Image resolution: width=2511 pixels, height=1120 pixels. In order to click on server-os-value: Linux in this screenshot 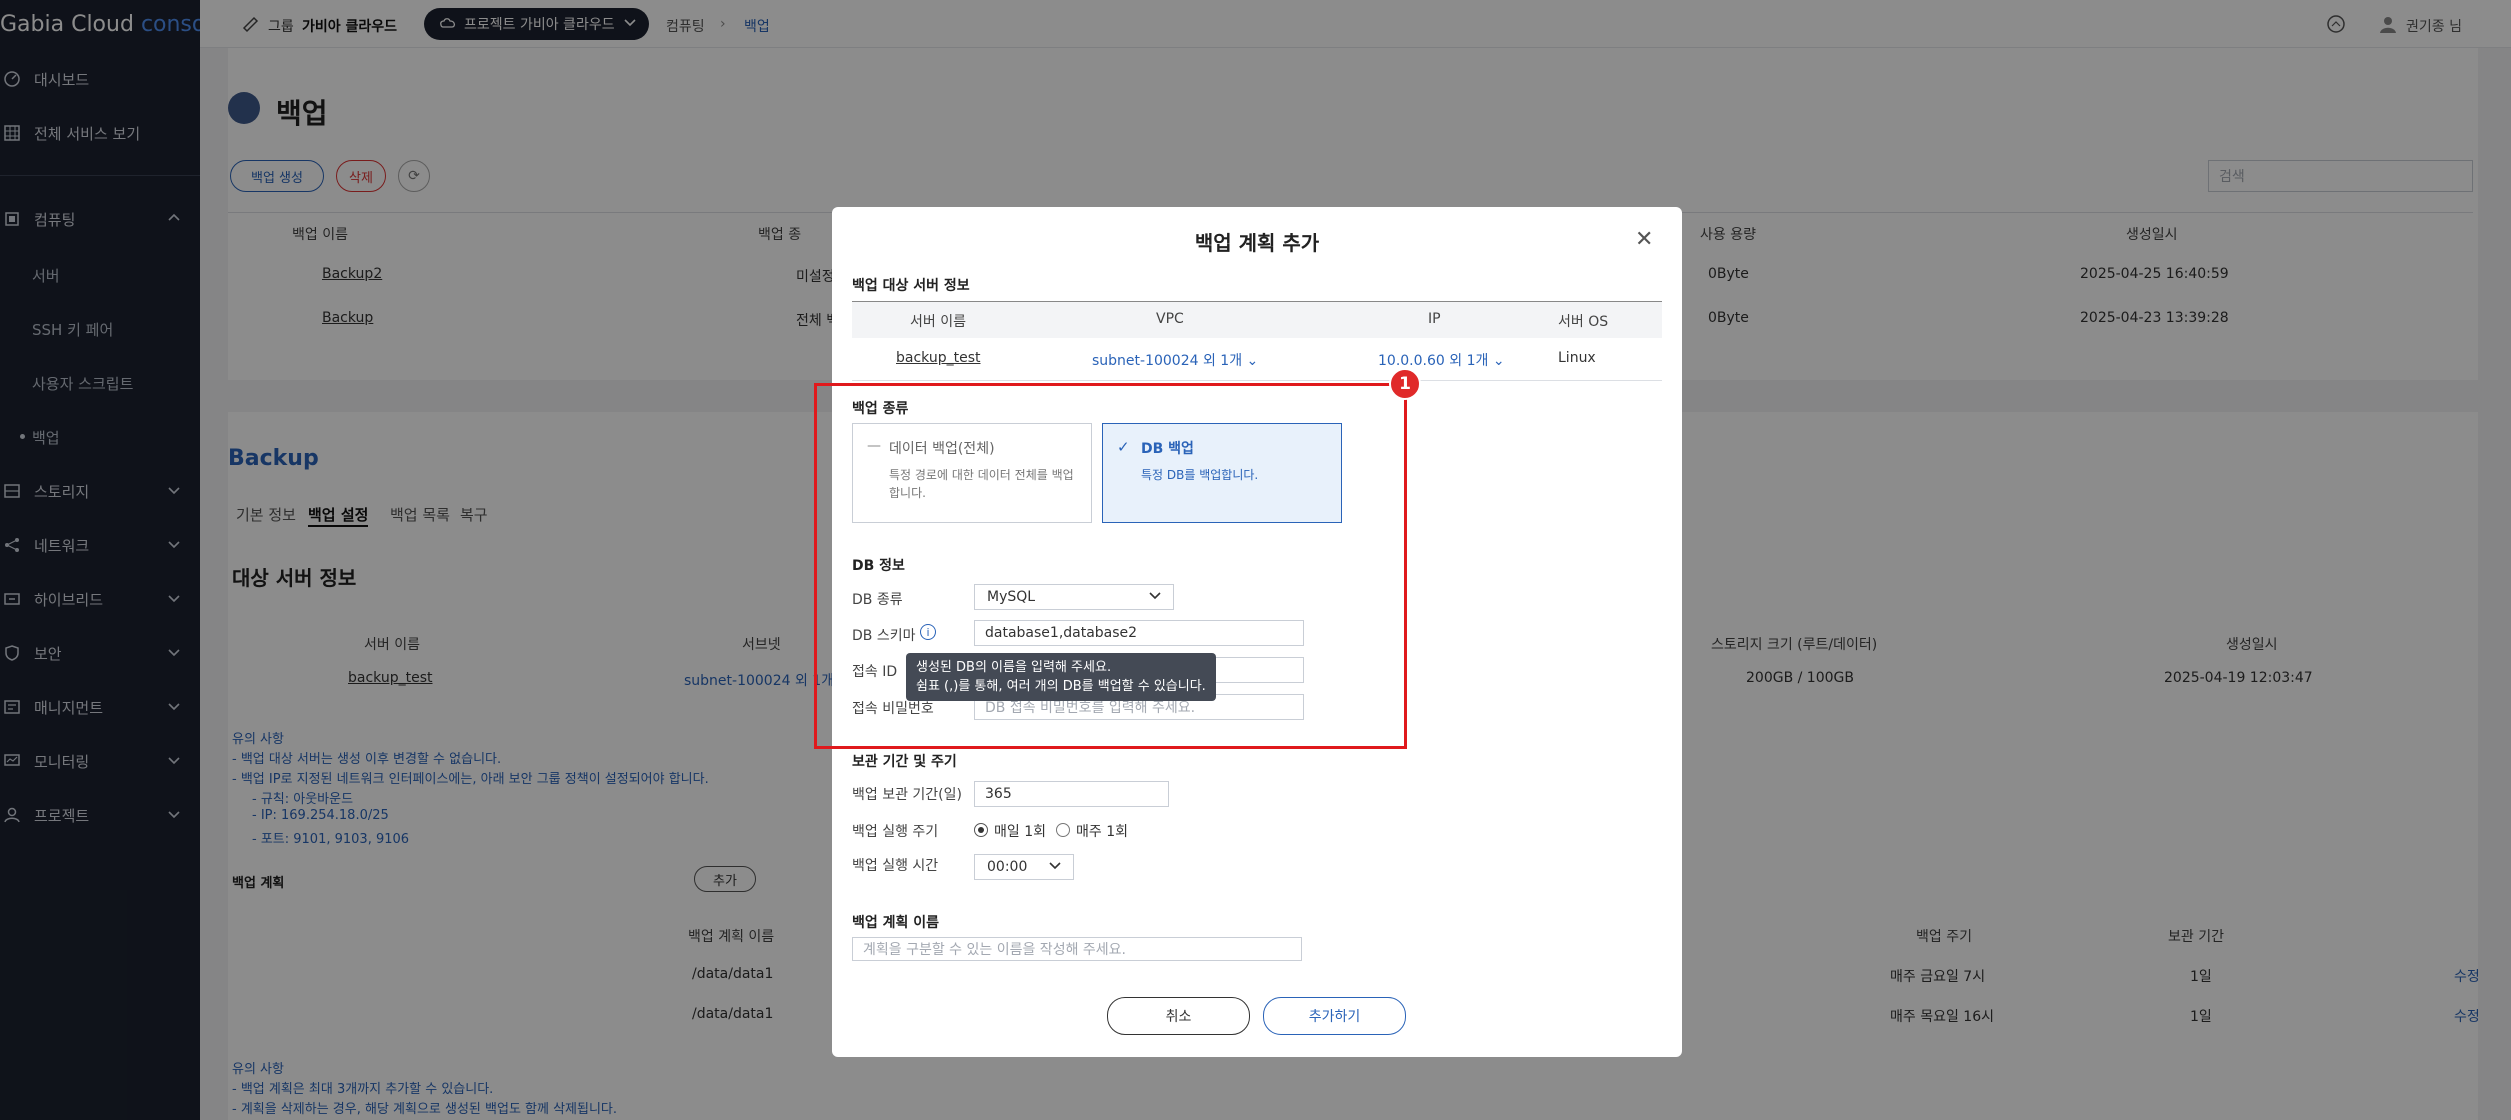, I will do `click(1577, 358)`.